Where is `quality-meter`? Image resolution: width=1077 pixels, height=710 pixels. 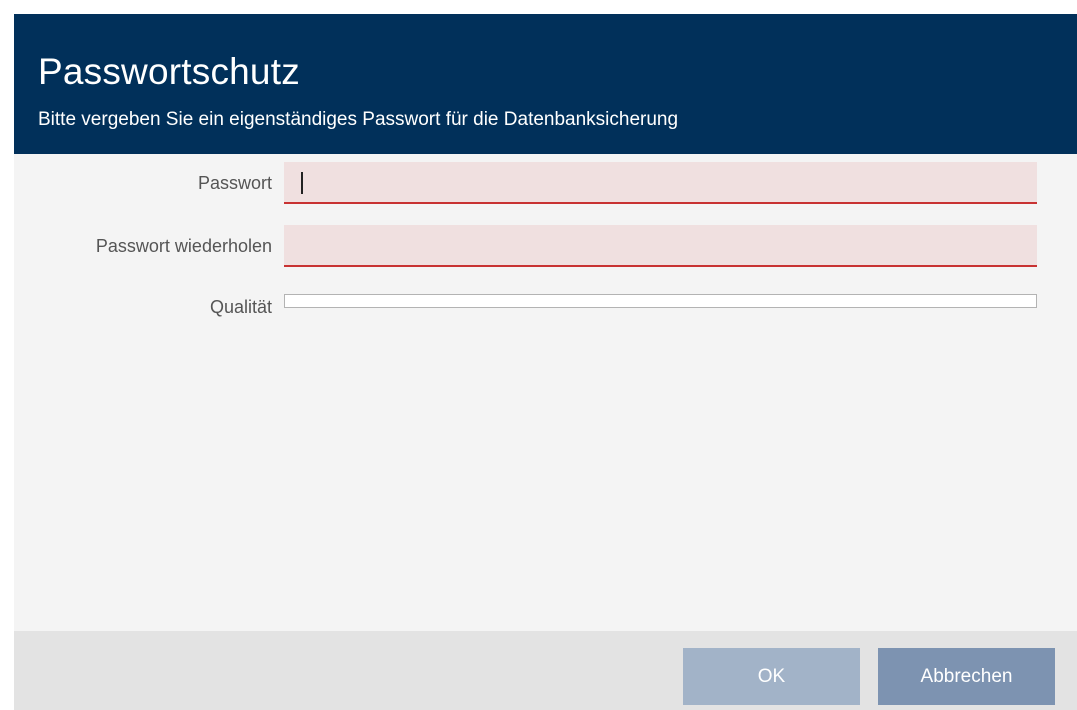 quality-meter is located at coordinates (660, 301).